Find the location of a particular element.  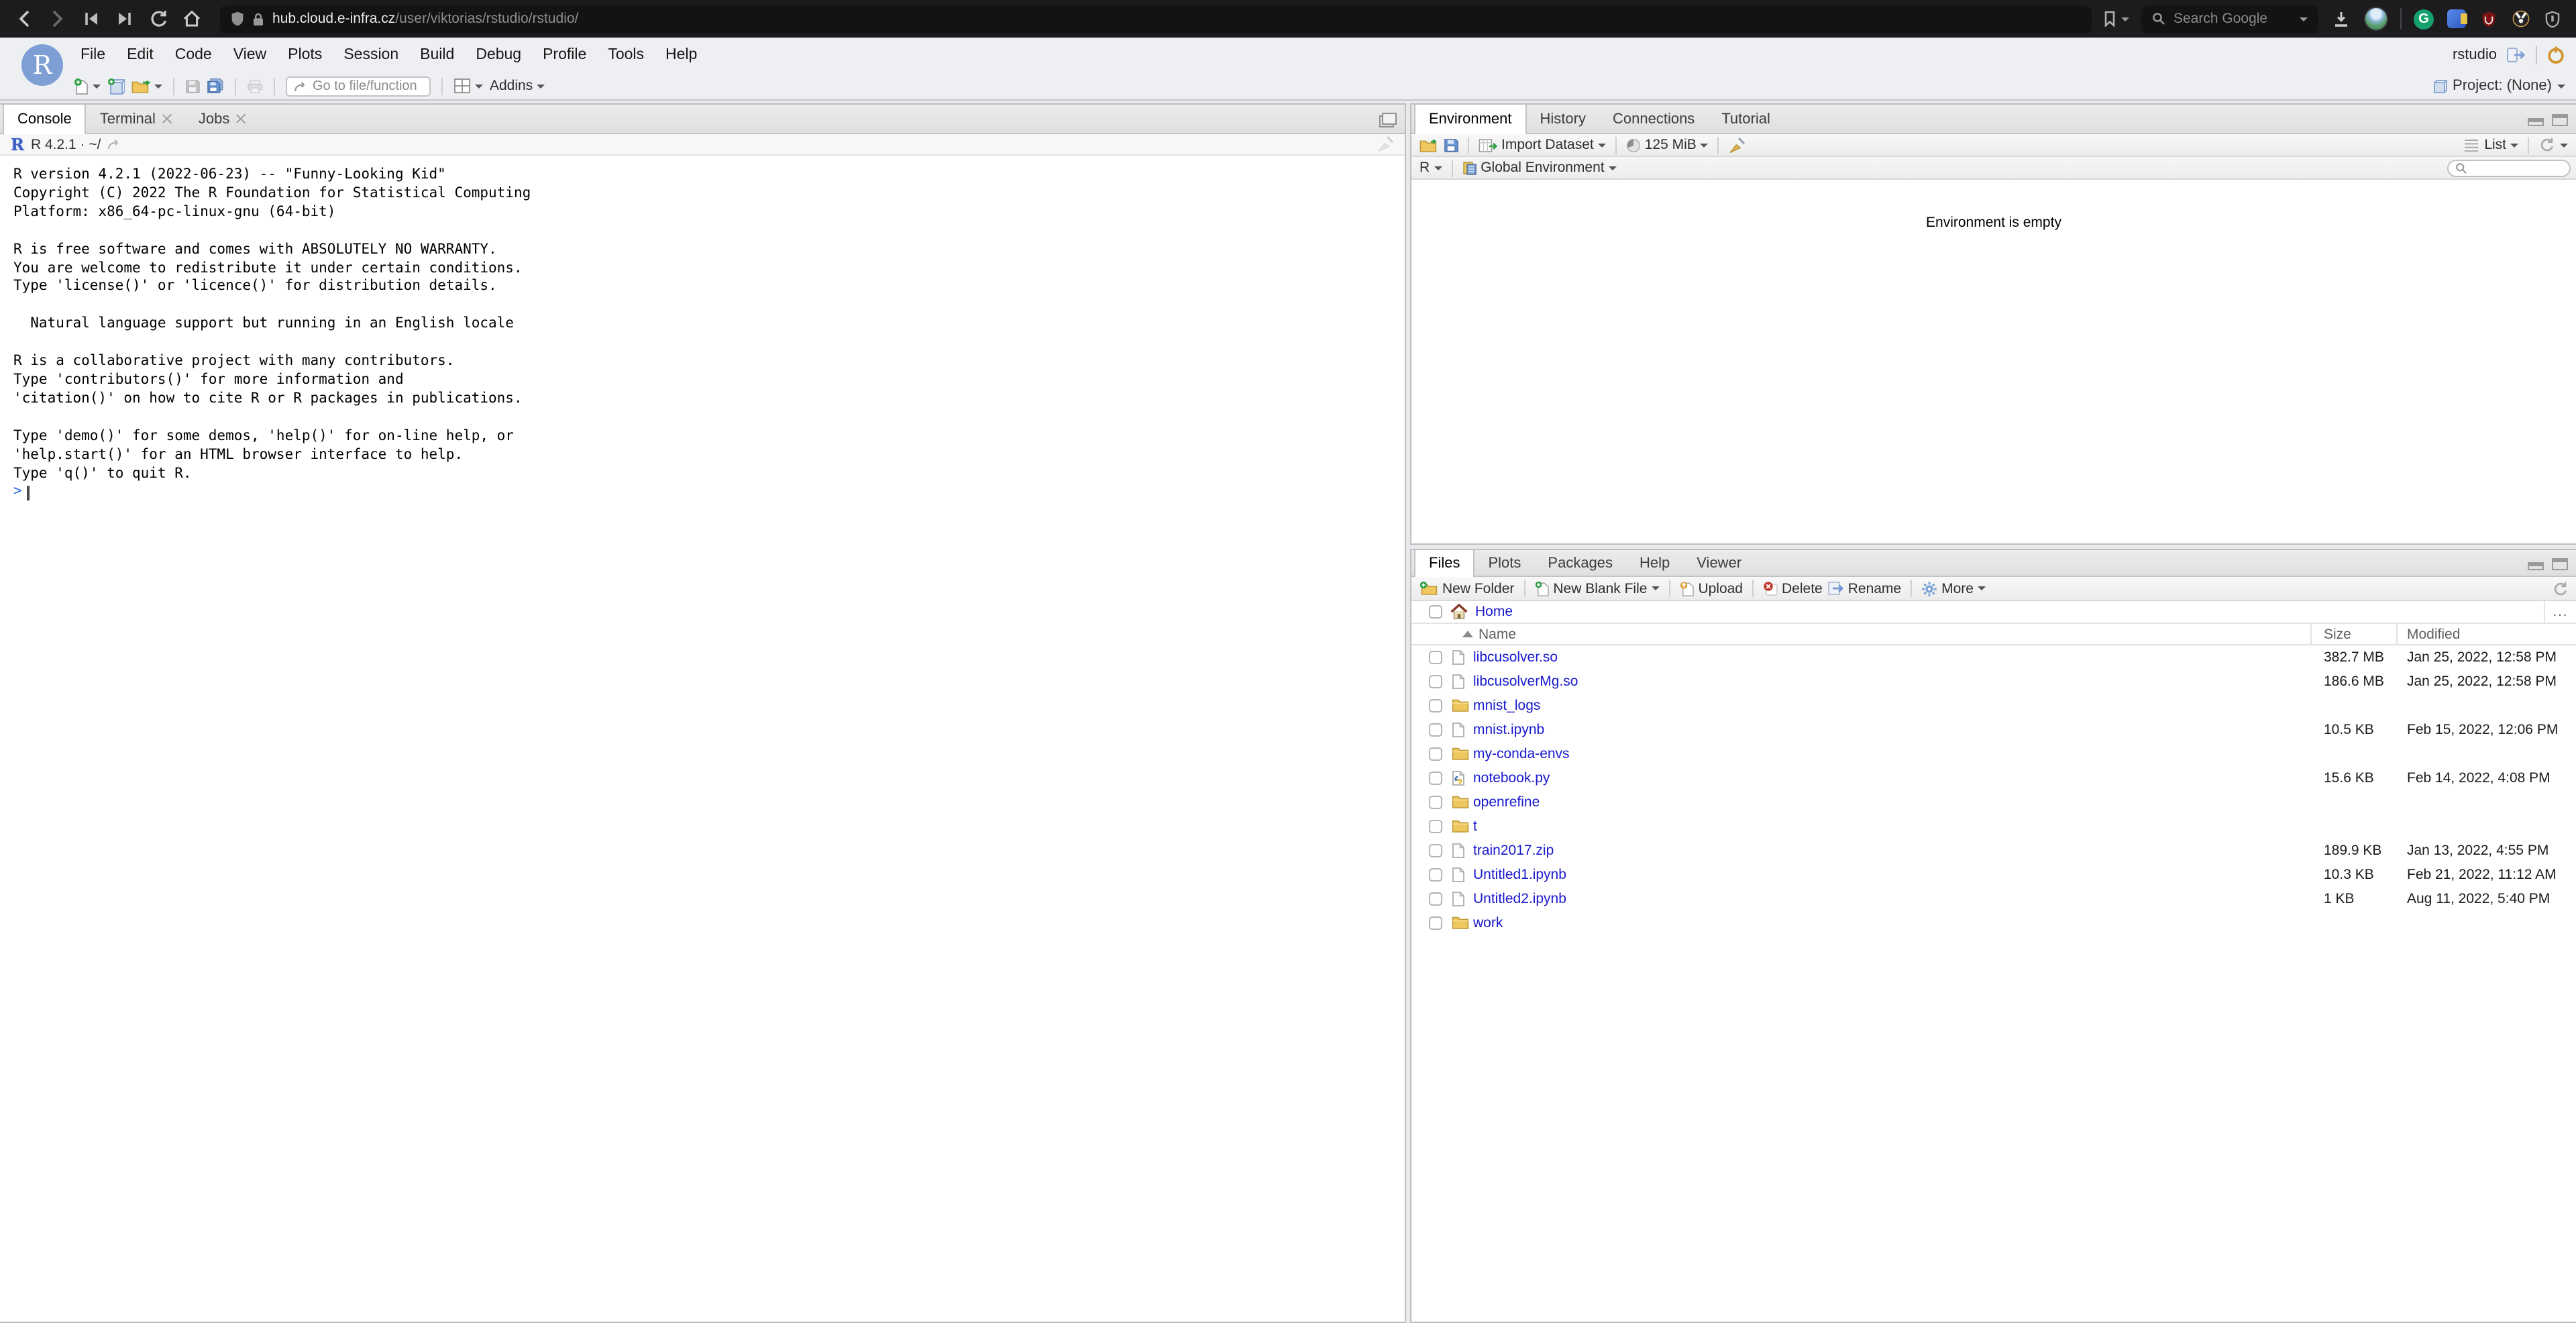

restore-panes-icon is located at coordinates (1388, 119).